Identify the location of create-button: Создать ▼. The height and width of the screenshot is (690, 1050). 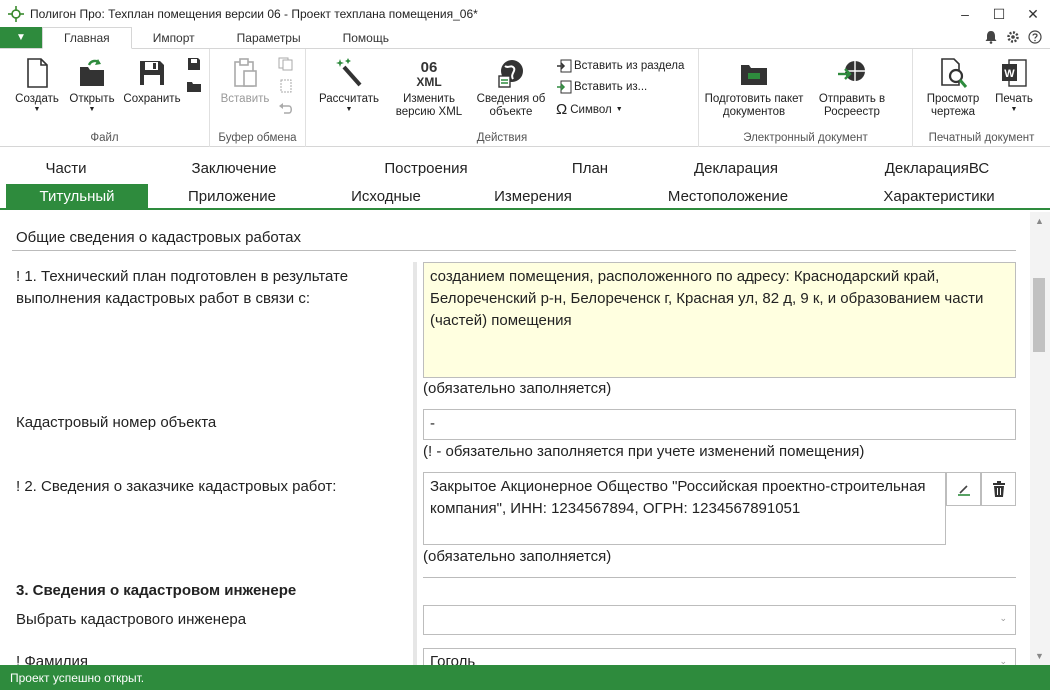
(37, 85).